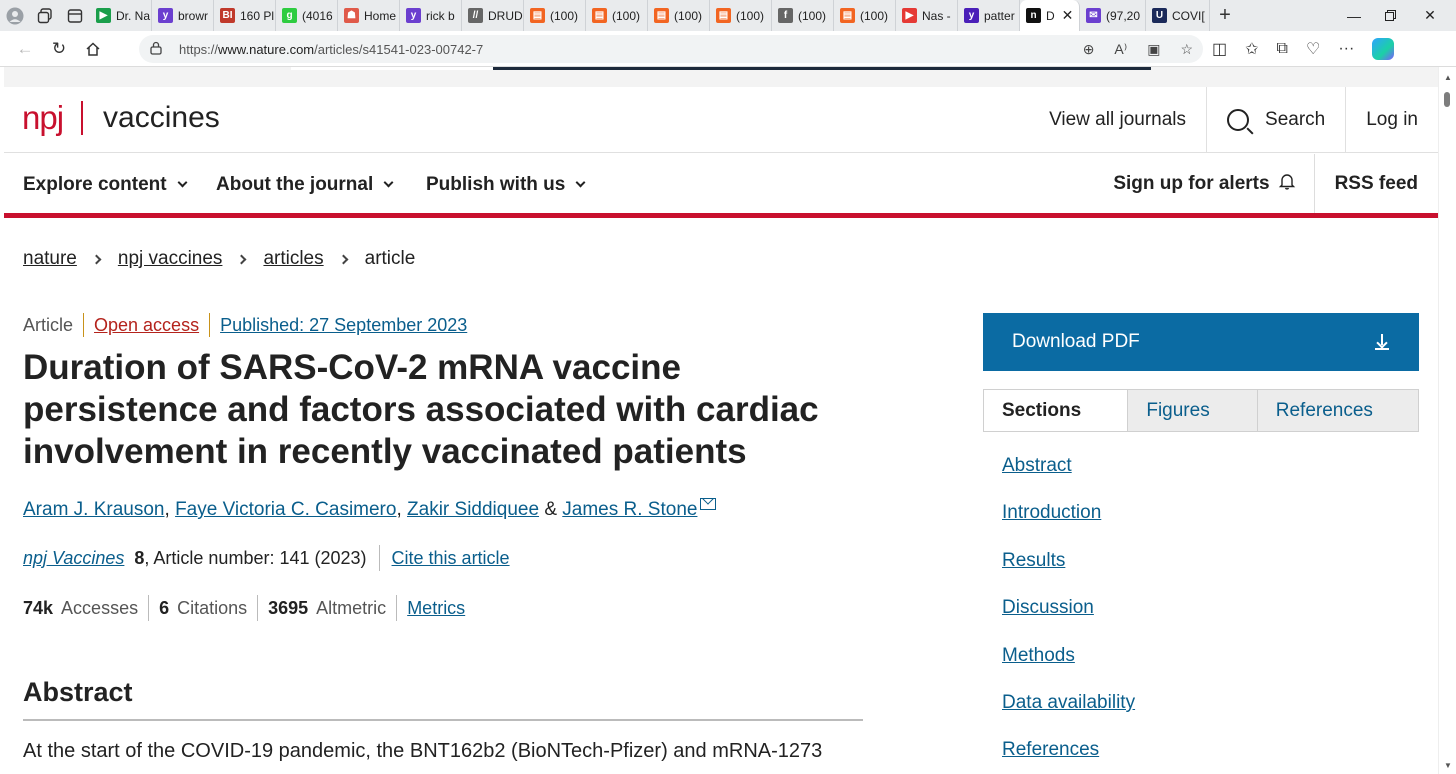 This screenshot has width=1456, height=774. What do you see at coordinates (1251, 49) in the screenshot?
I see `favorites-icon: ✩` at bounding box center [1251, 49].